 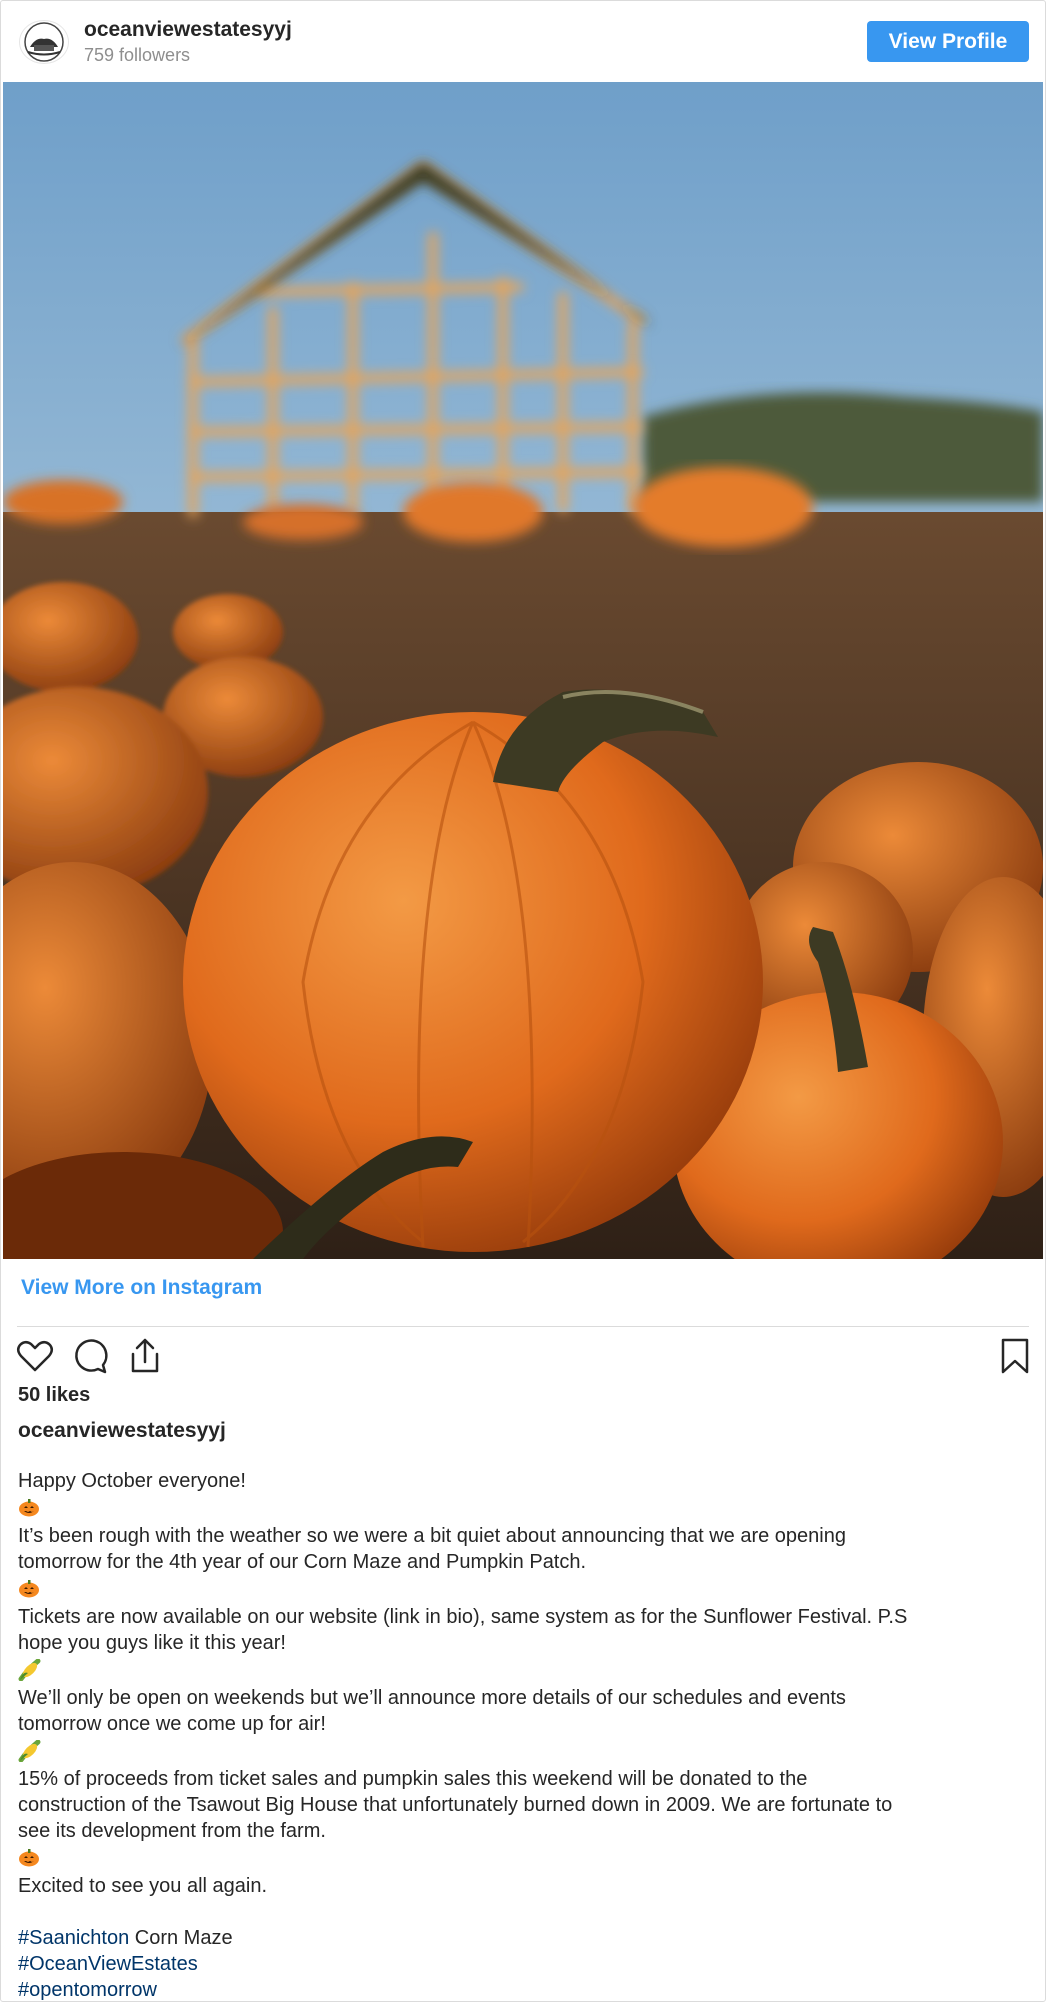 What do you see at coordinates (948, 41) in the screenshot?
I see `view-profile-button: View Profile` at bounding box center [948, 41].